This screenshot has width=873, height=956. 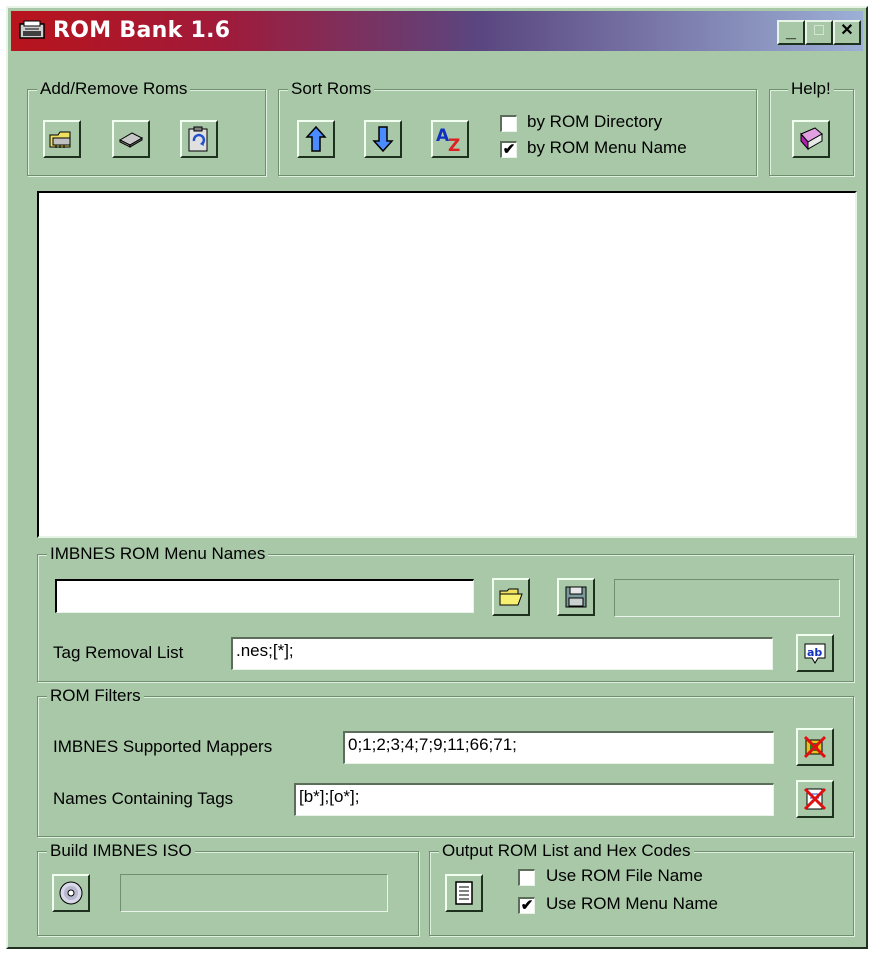 I want to click on chip-icon, so click(x=131, y=140).